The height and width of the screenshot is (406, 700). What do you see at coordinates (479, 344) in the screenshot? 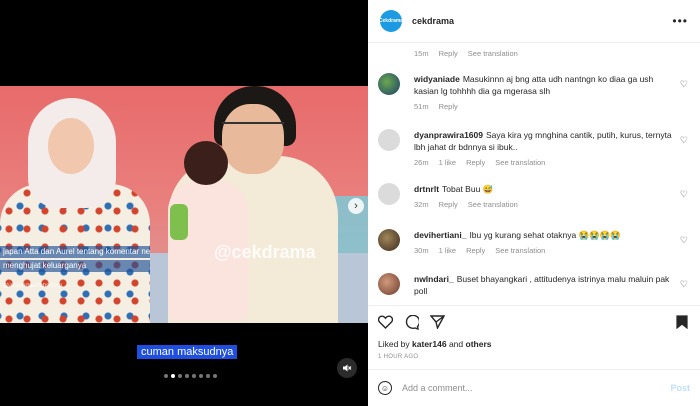
I see `likes-others: others` at bounding box center [479, 344].